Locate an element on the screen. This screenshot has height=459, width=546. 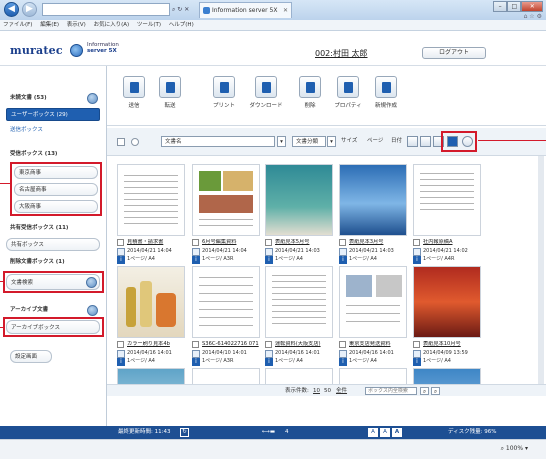
address-controls: ⌕ ↻ ✕ is located at coordinates (184, 9).